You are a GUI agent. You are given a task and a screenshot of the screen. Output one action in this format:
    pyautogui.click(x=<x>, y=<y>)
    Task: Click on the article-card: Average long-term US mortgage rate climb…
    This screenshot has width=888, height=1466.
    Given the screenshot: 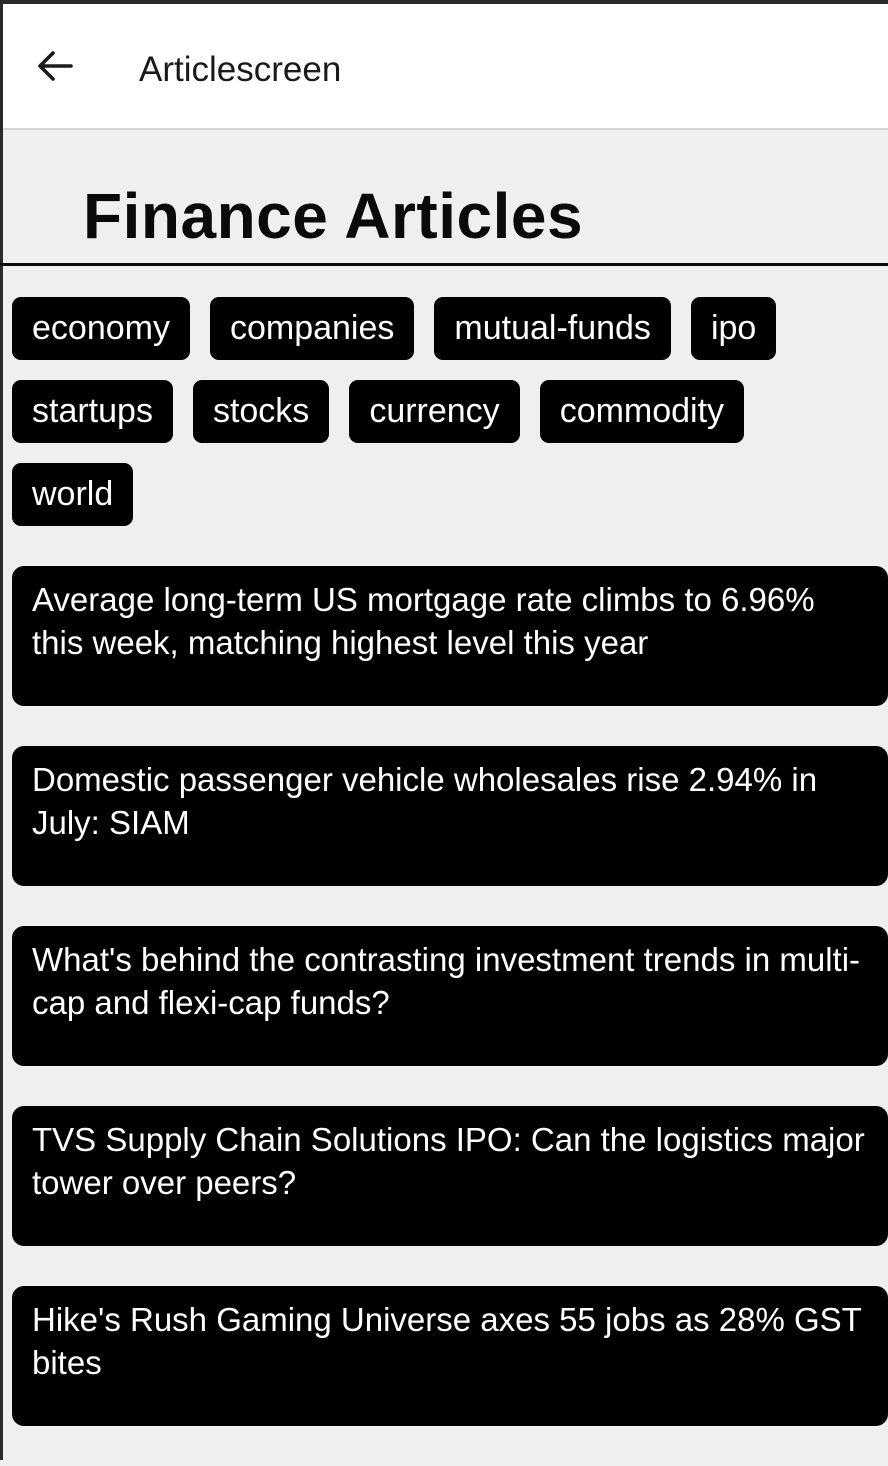 What is the action you would take?
    pyautogui.click(x=450, y=636)
    